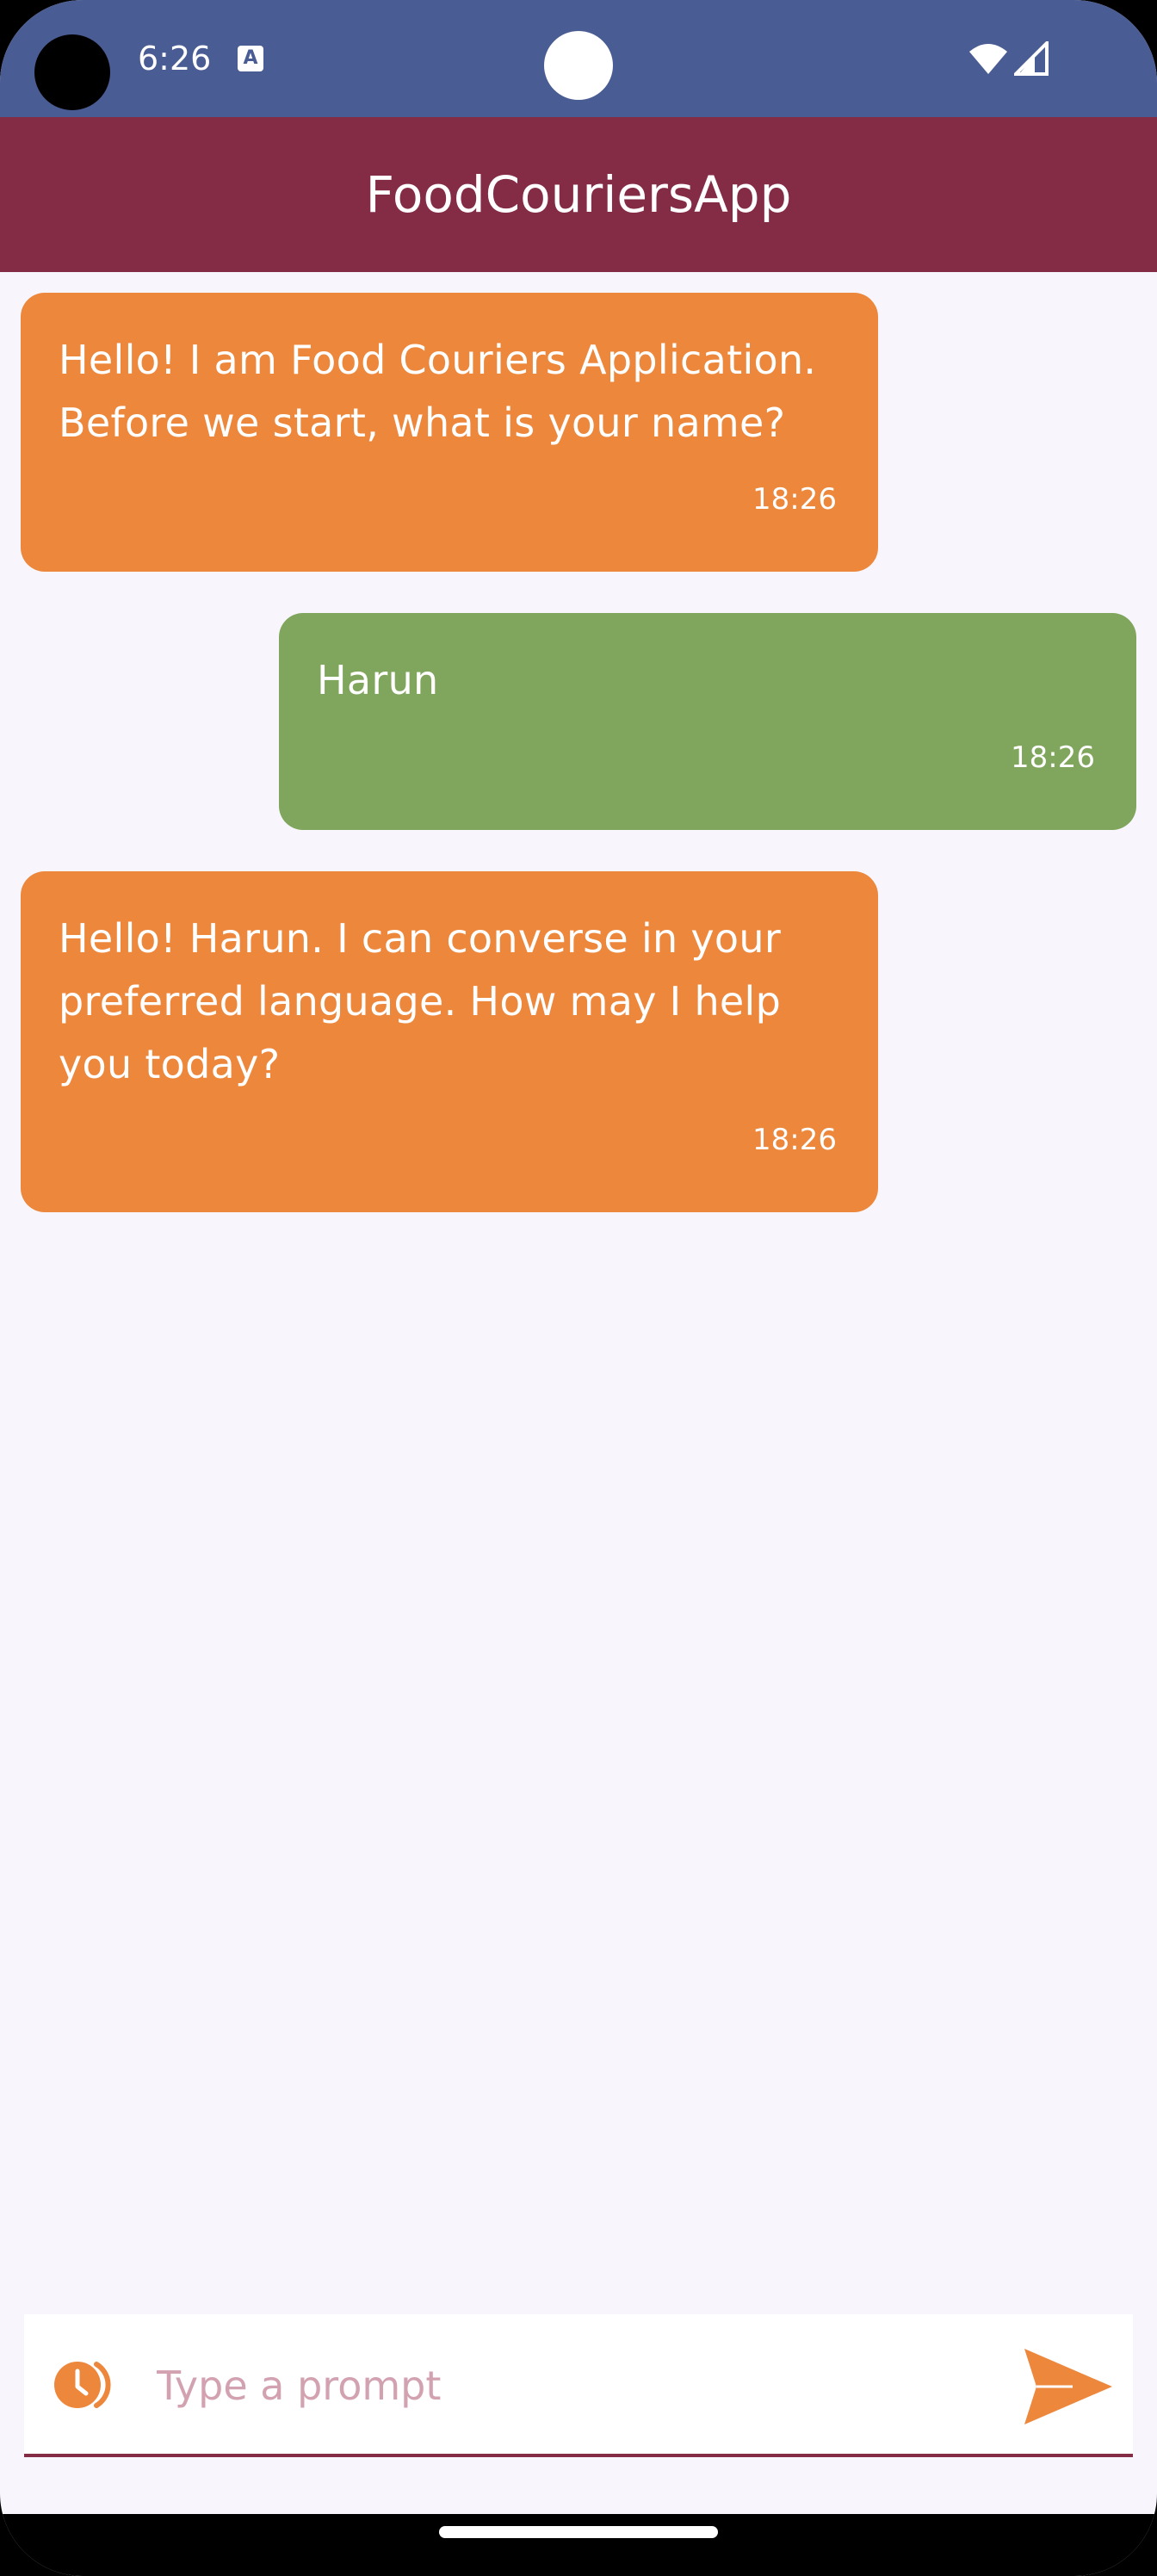  I want to click on send-icon, so click(1068, 2386).